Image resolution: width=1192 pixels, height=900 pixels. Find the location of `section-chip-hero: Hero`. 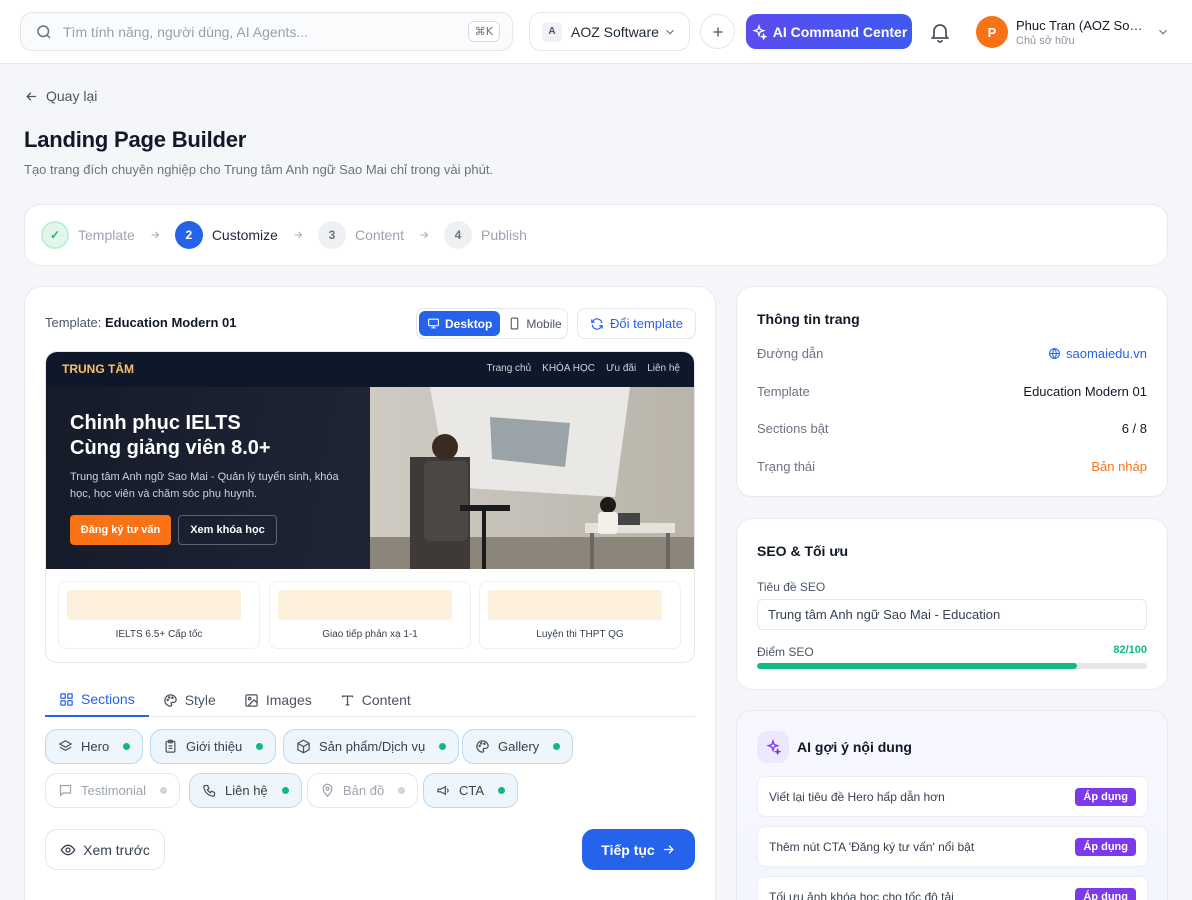

section-chip-hero: Hero is located at coordinates (94, 746).